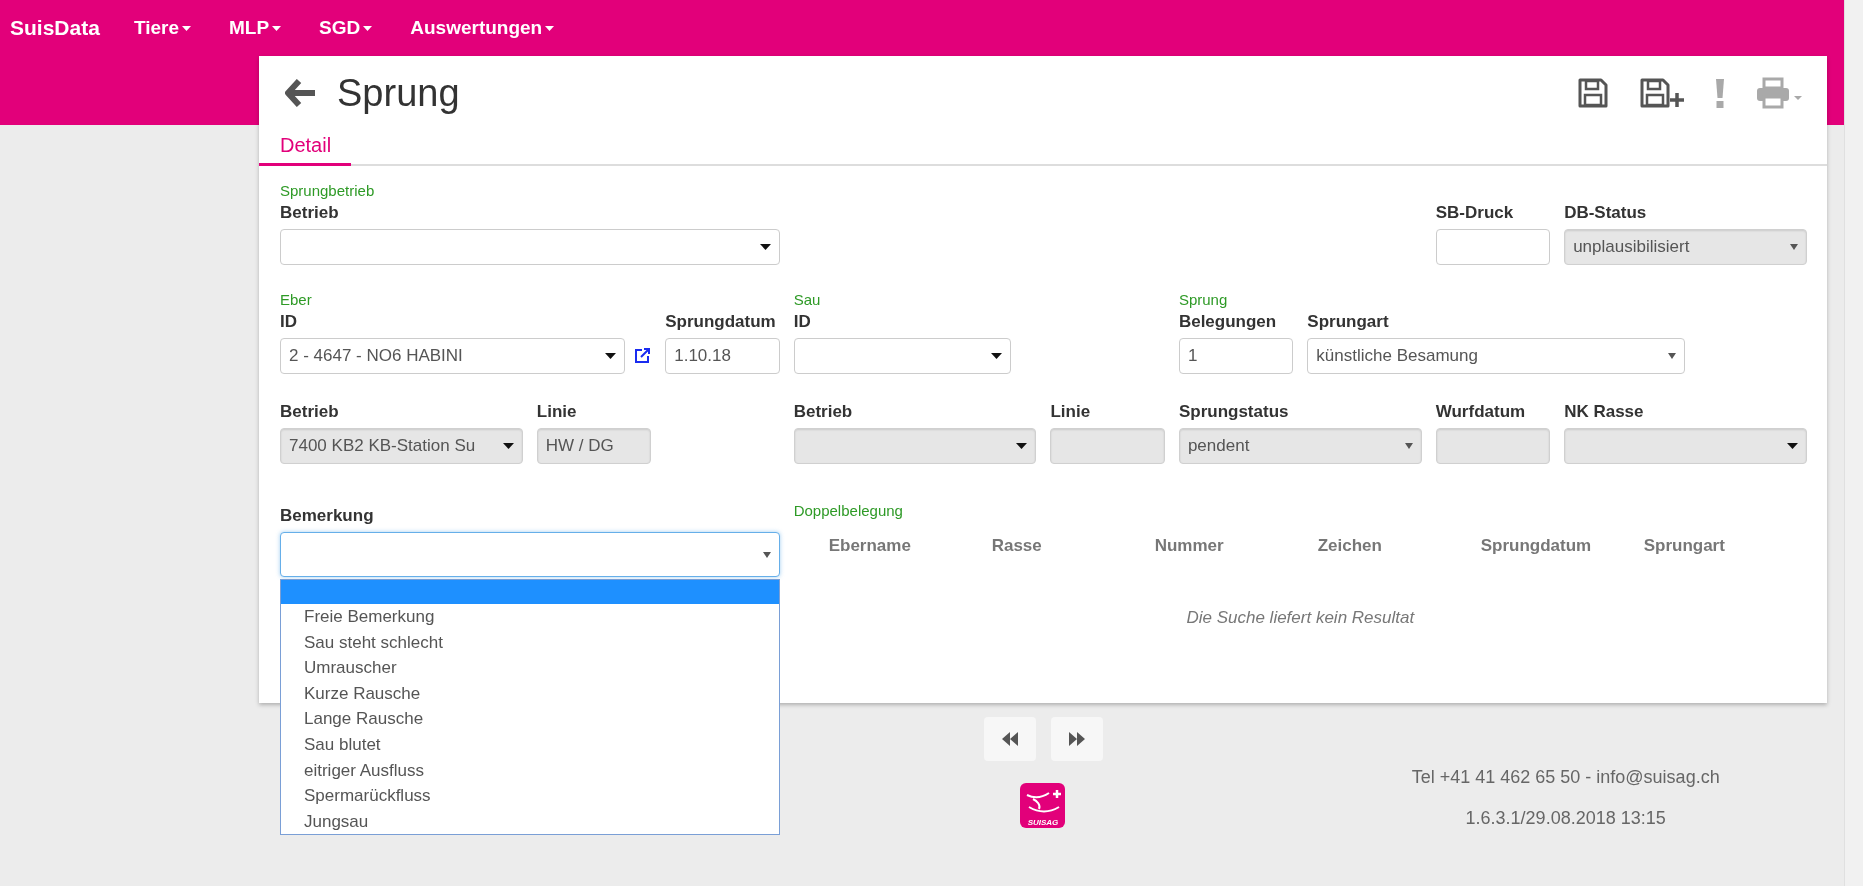  I want to click on next-button, so click(1076, 739).